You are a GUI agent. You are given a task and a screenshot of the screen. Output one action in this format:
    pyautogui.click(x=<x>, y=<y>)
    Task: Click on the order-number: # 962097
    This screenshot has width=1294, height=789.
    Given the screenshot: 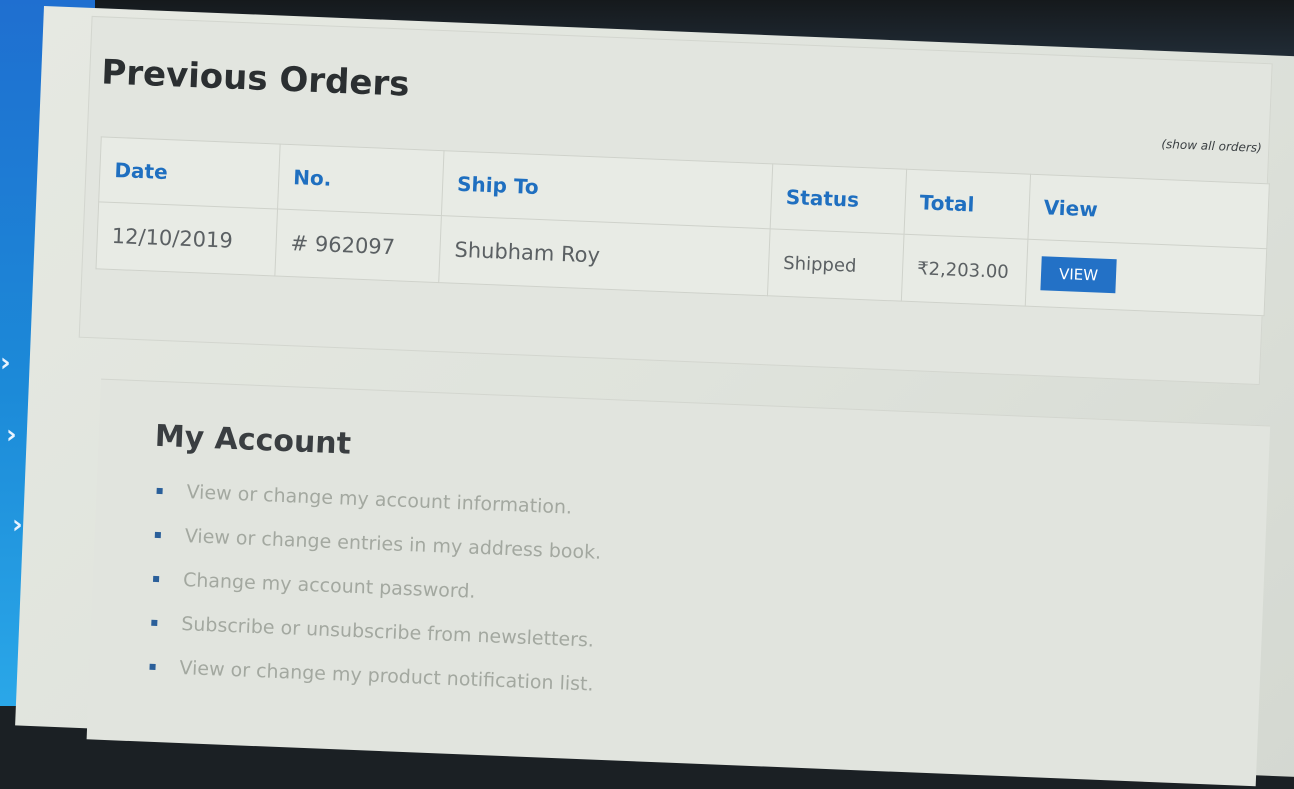 What is the action you would take?
    pyautogui.click(x=358, y=246)
    